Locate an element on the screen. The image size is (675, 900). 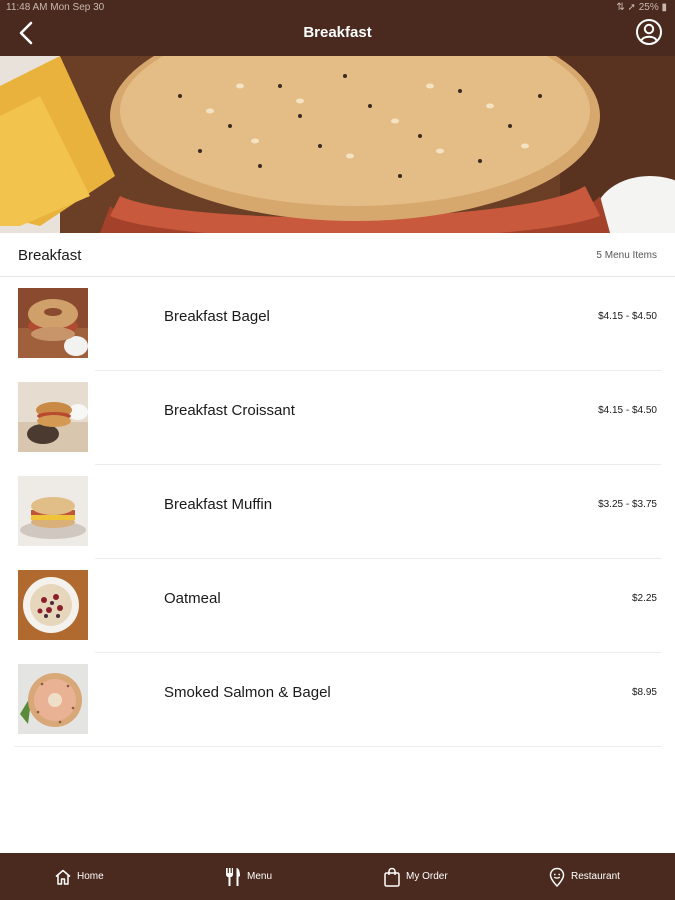
smoked-salmon-bagel-photo is located at coordinates (53, 699).